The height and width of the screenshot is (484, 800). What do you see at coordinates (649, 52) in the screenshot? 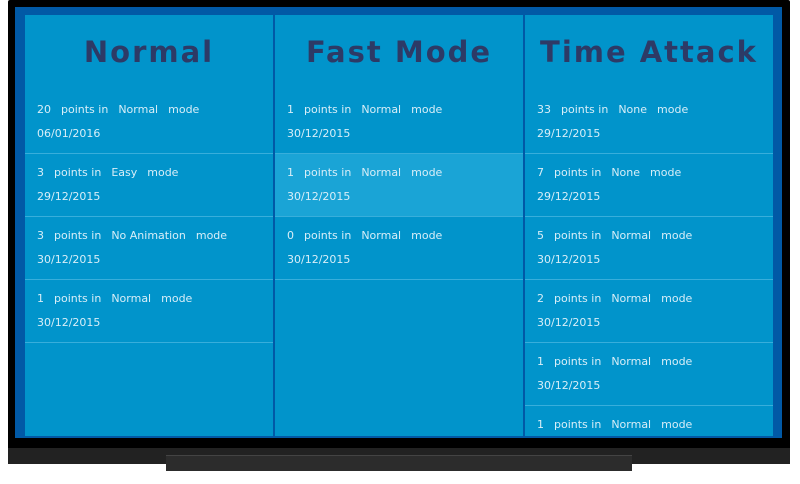
I see `column-title: Time Attack` at bounding box center [649, 52].